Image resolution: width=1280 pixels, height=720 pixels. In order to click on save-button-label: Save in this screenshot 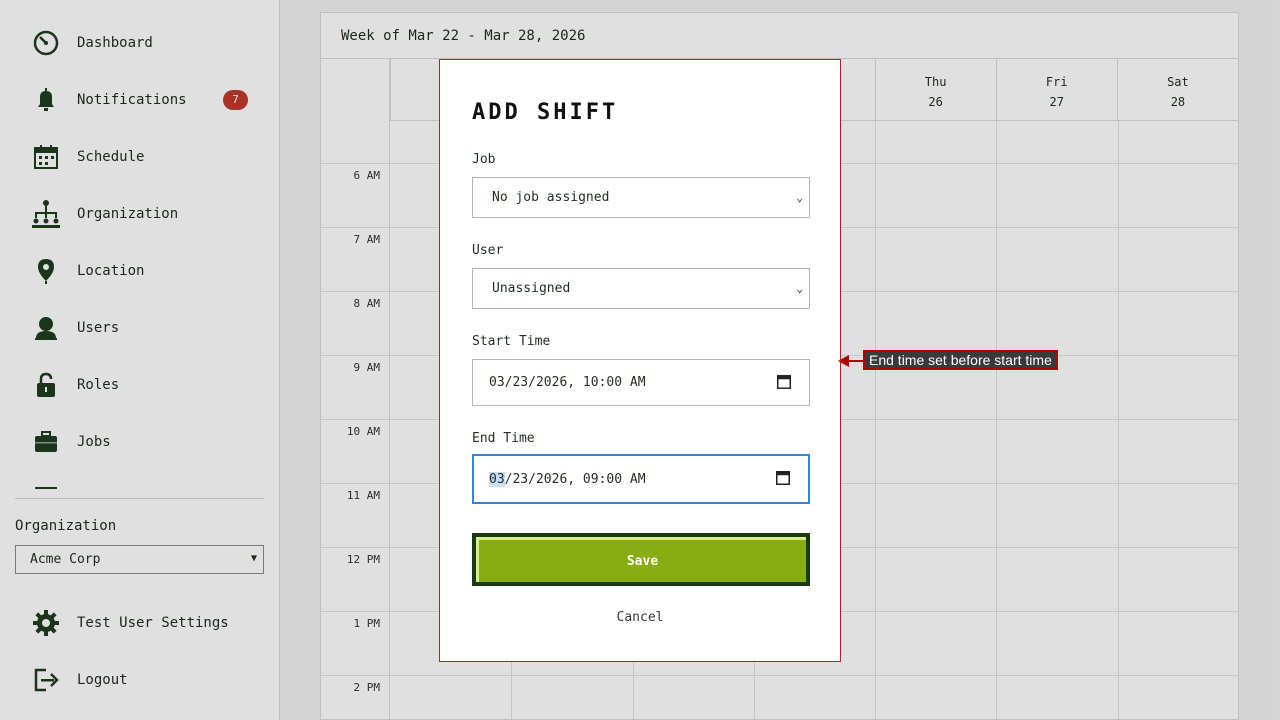, I will do `click(641, 559)`.